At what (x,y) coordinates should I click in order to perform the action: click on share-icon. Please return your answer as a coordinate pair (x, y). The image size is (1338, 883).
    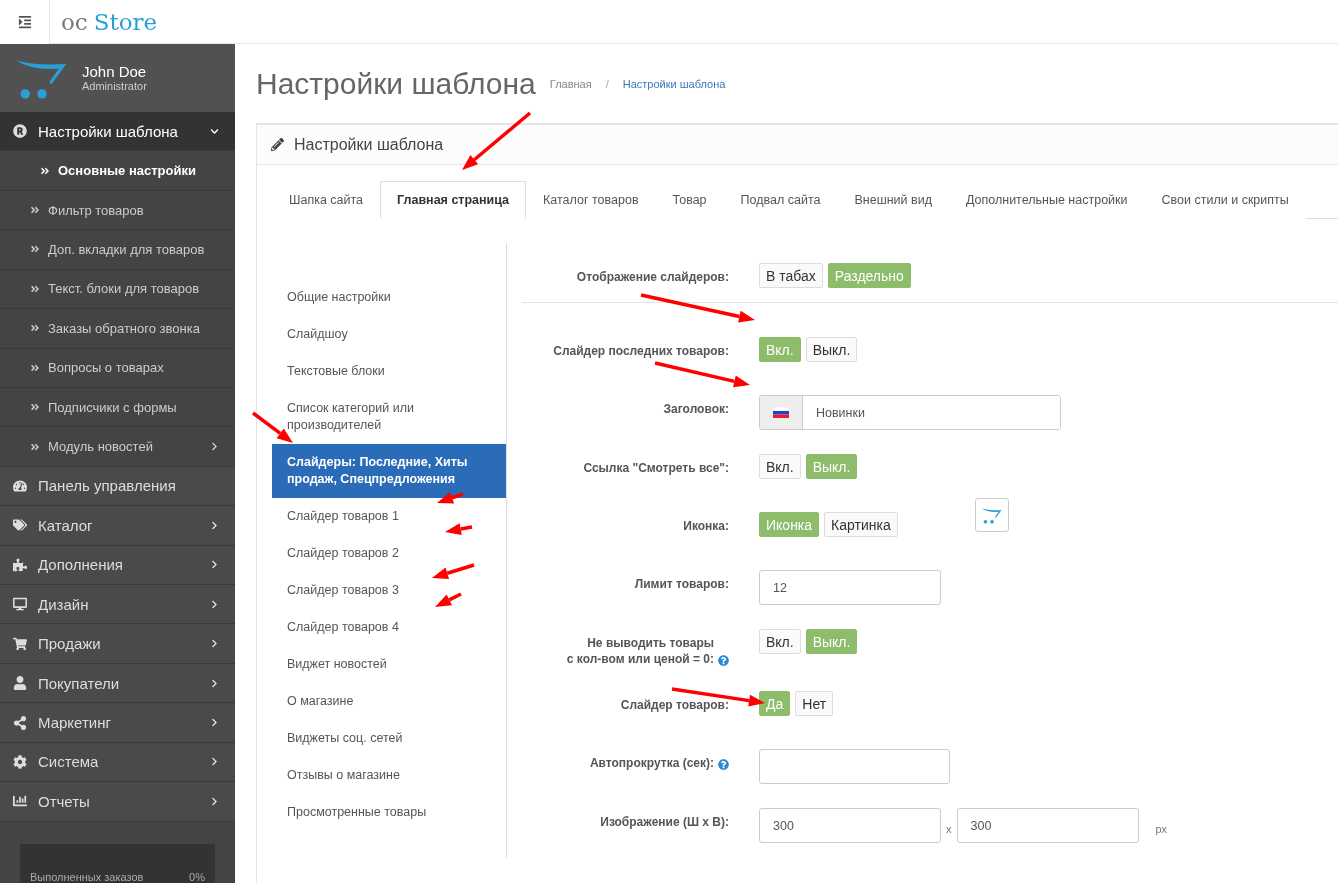
    Looking at the image, I should click on (20, 722).